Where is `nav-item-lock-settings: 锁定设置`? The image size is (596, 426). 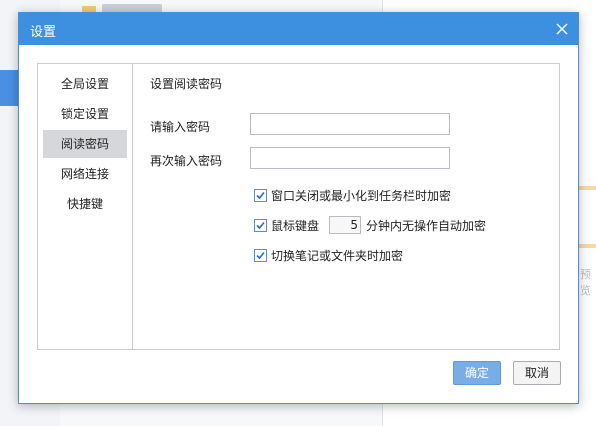 nav-item-lock-settings: 锁定设置 is located at coordinates (85, 114).